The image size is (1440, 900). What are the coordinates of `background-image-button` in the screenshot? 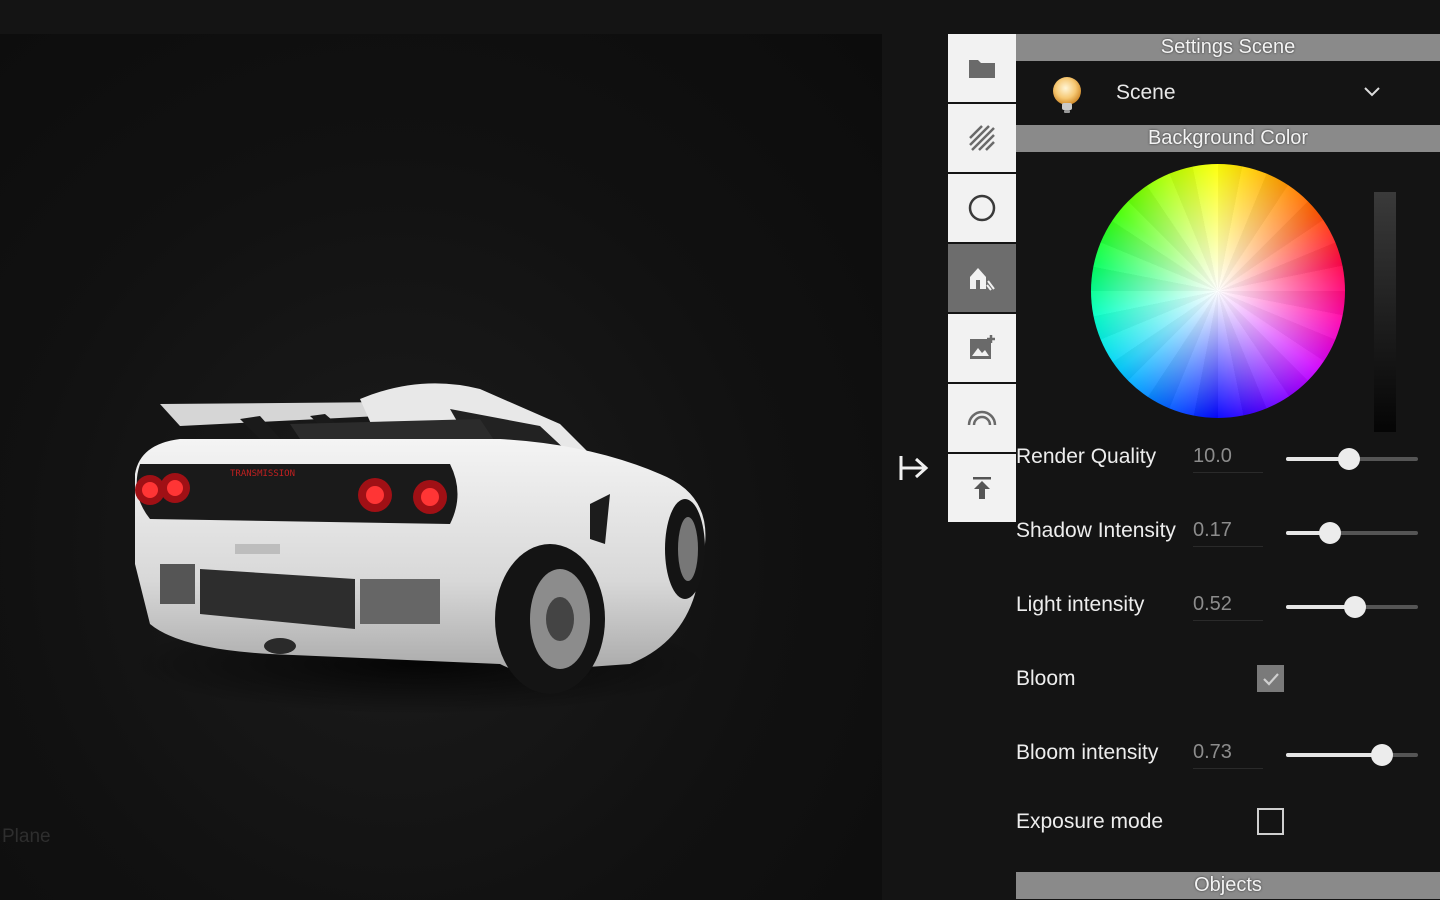 It's located at (982, 348).